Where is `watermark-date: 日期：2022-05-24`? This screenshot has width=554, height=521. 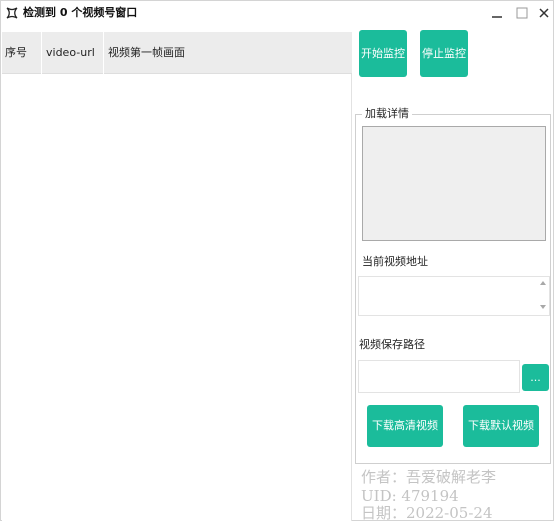
watermark-date: 日期：2022-05-24 is located at coordinates (427, 512).